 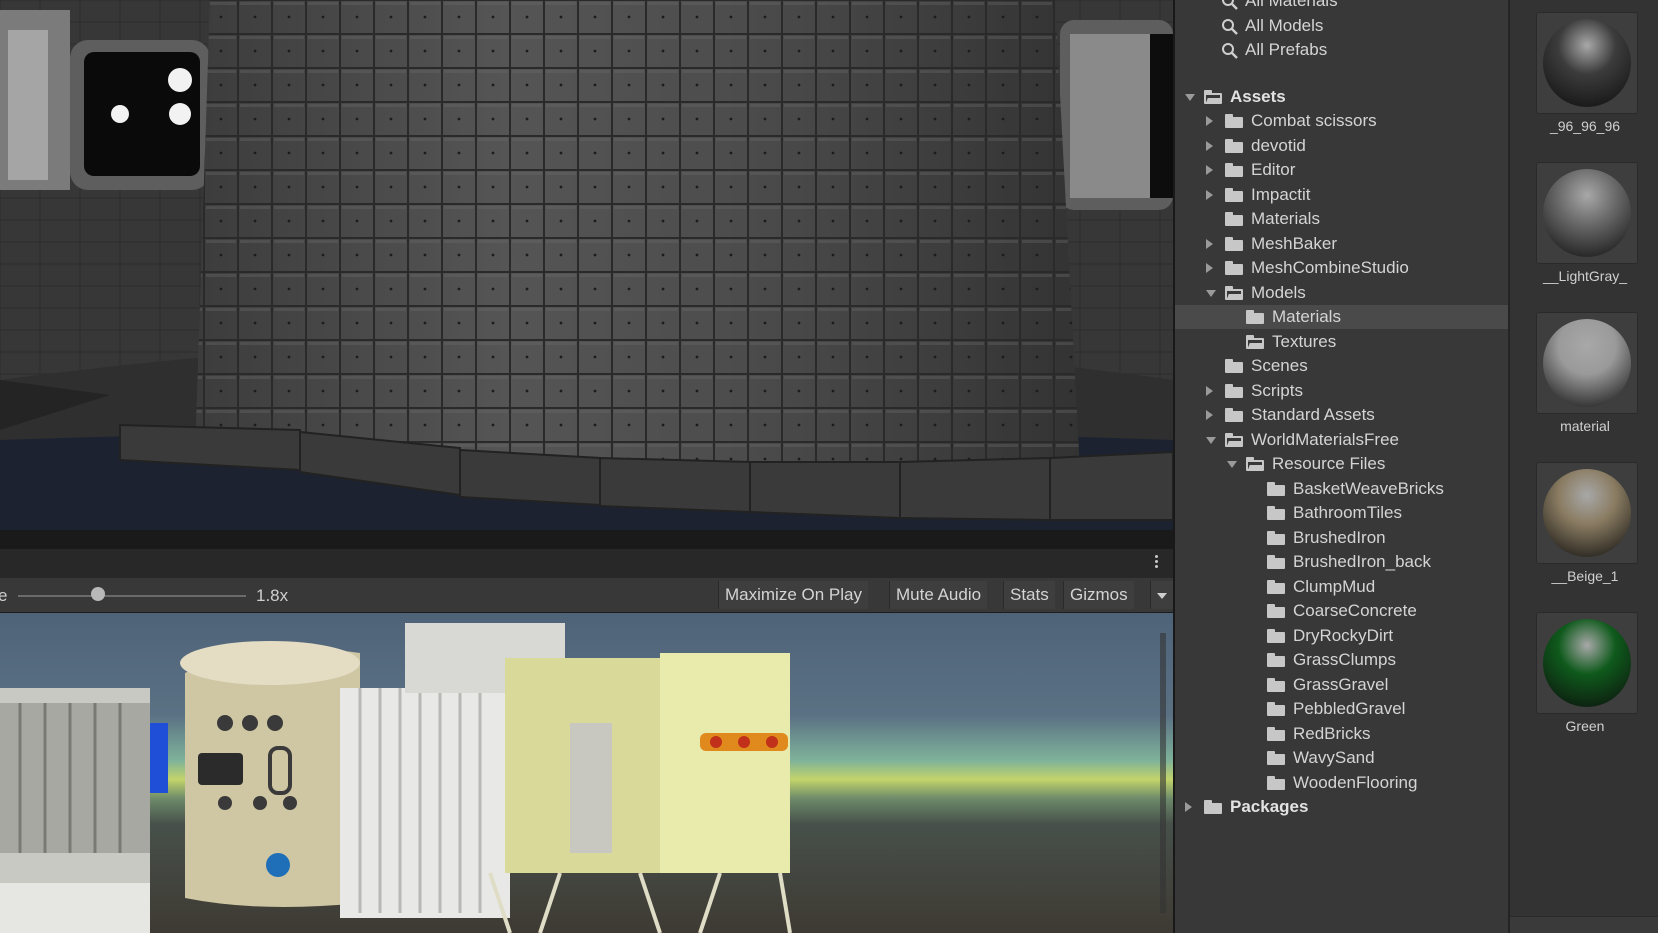 I want to click on tree-item-label: Materials, so click(x=1285, y=219).